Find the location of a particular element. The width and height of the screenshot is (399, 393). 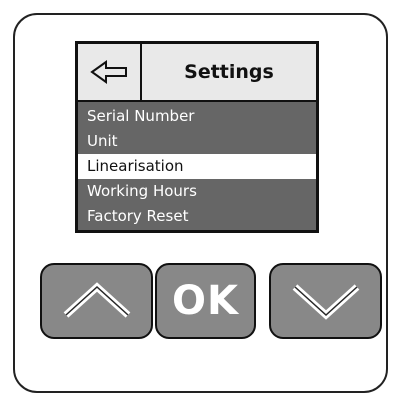

back-arrow-icon is located at coordinates (108, 72).